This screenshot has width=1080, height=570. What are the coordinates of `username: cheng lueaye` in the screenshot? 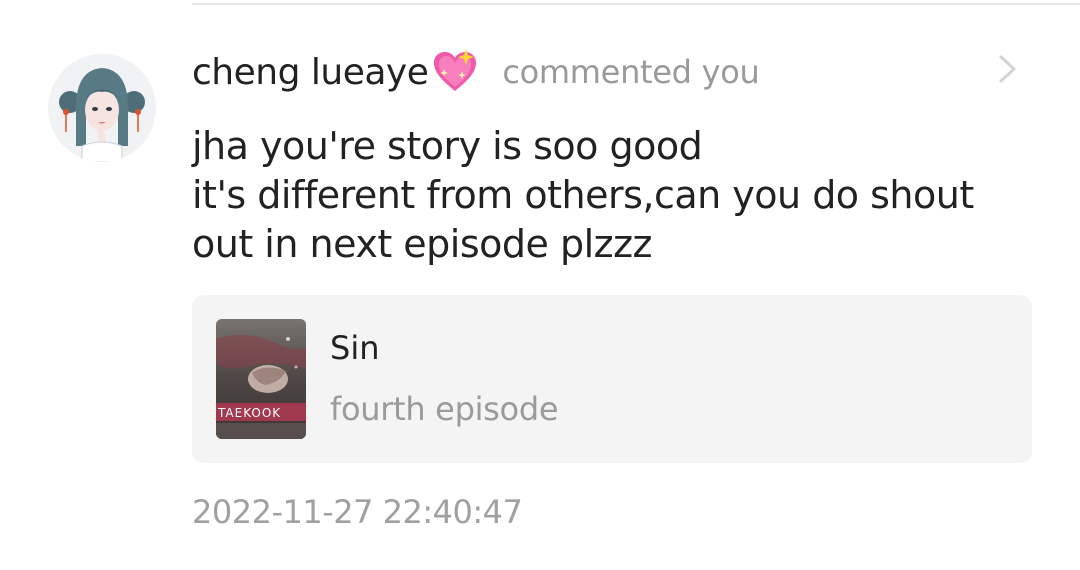 It's located at (310, 72).